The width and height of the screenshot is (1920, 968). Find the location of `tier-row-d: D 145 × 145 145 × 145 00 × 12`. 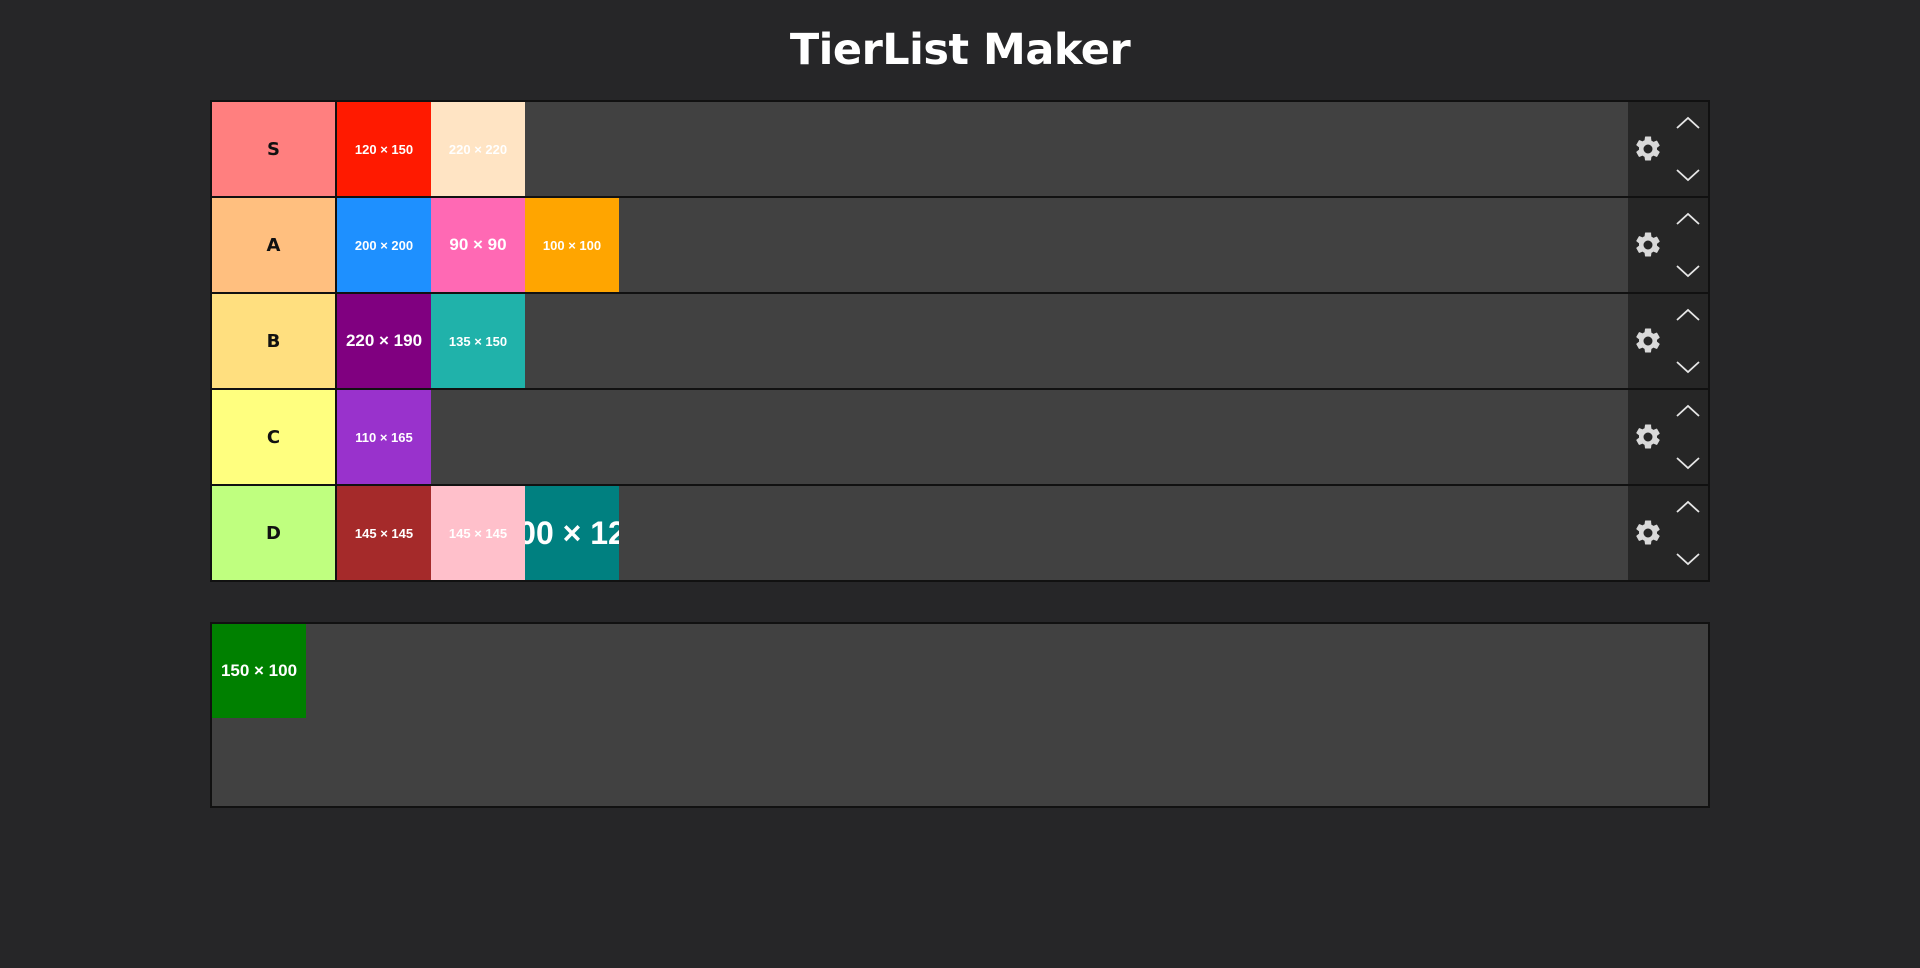

tier-row-d: D 145 × 145 145 × 145 00 × 12 is located at coordinates (960, 534).